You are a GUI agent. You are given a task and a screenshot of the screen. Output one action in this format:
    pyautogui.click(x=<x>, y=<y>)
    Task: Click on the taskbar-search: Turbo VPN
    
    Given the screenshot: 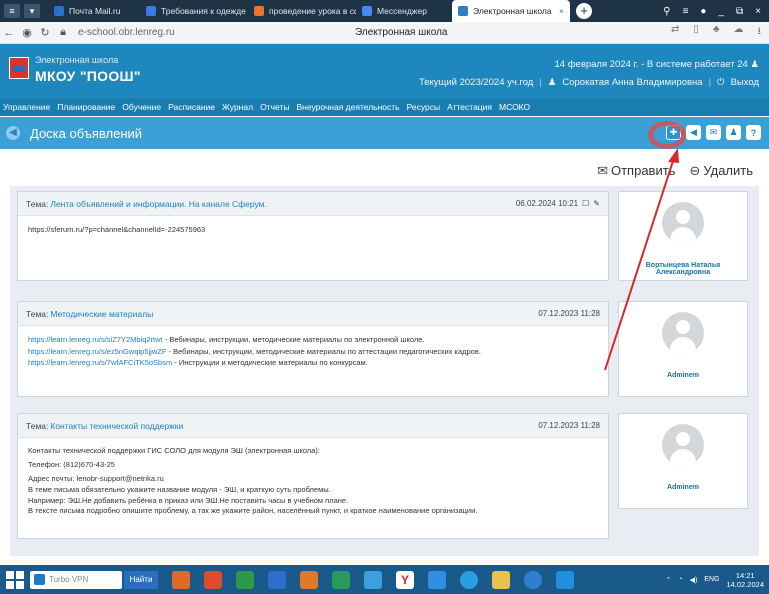 What is the action you would take?
    pyautogui.click(x=76, y=579)
    